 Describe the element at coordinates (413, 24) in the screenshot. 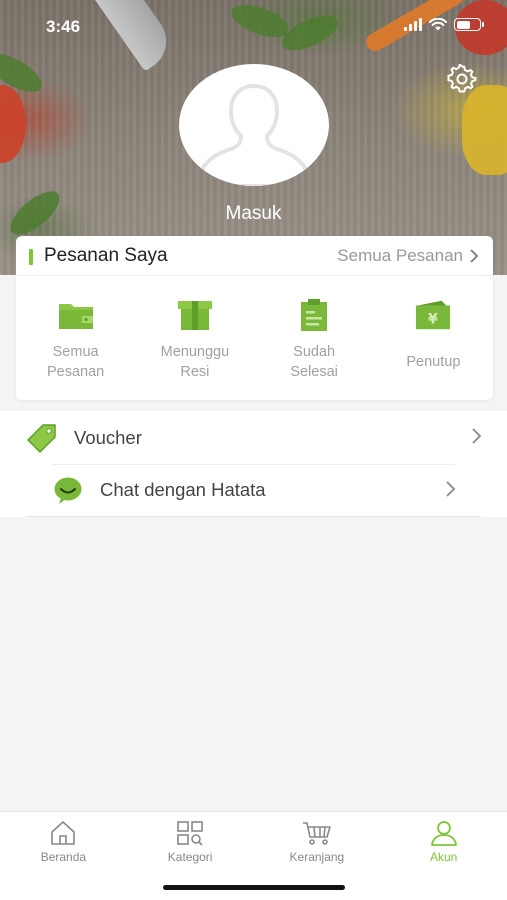

I see `cellular-signal-icon` at that location.